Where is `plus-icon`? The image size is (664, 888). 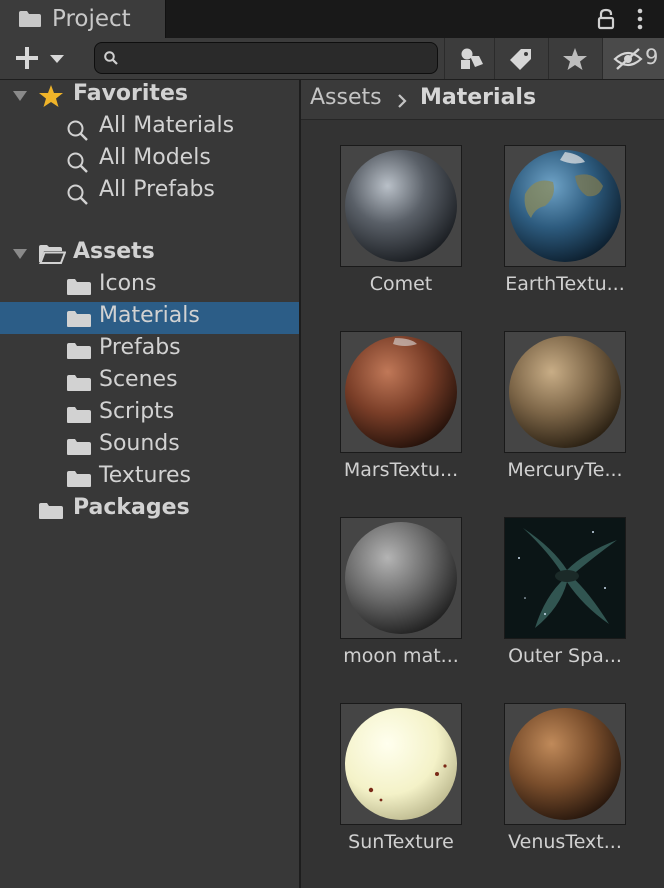 plus-icon is located at coordinates (40, 58).